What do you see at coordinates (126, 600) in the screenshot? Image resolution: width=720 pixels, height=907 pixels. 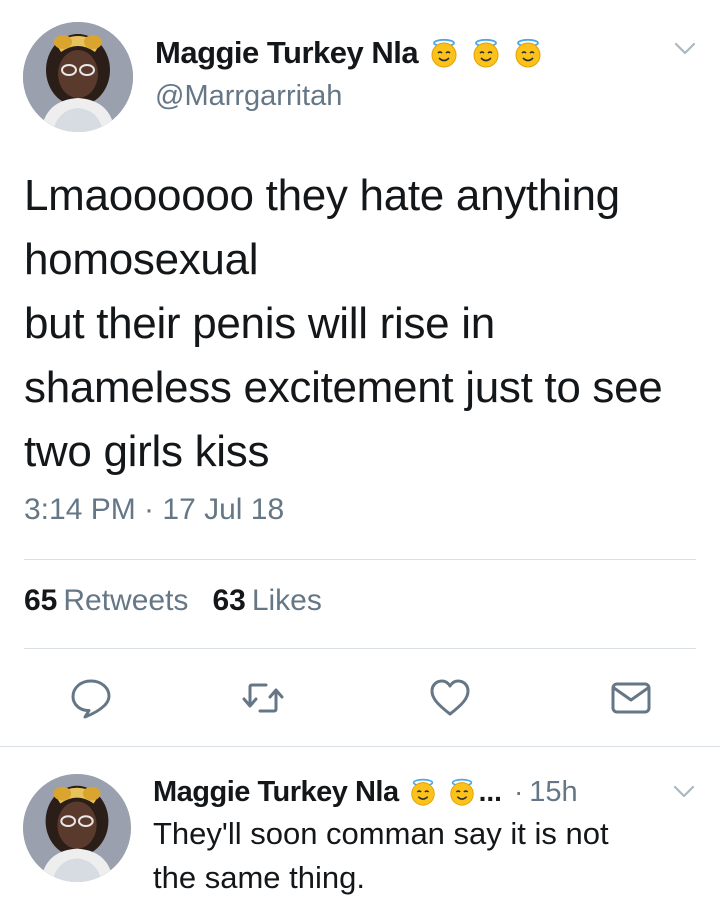 I see `retweets-label: Retweets` at bounding box center [126, 600].